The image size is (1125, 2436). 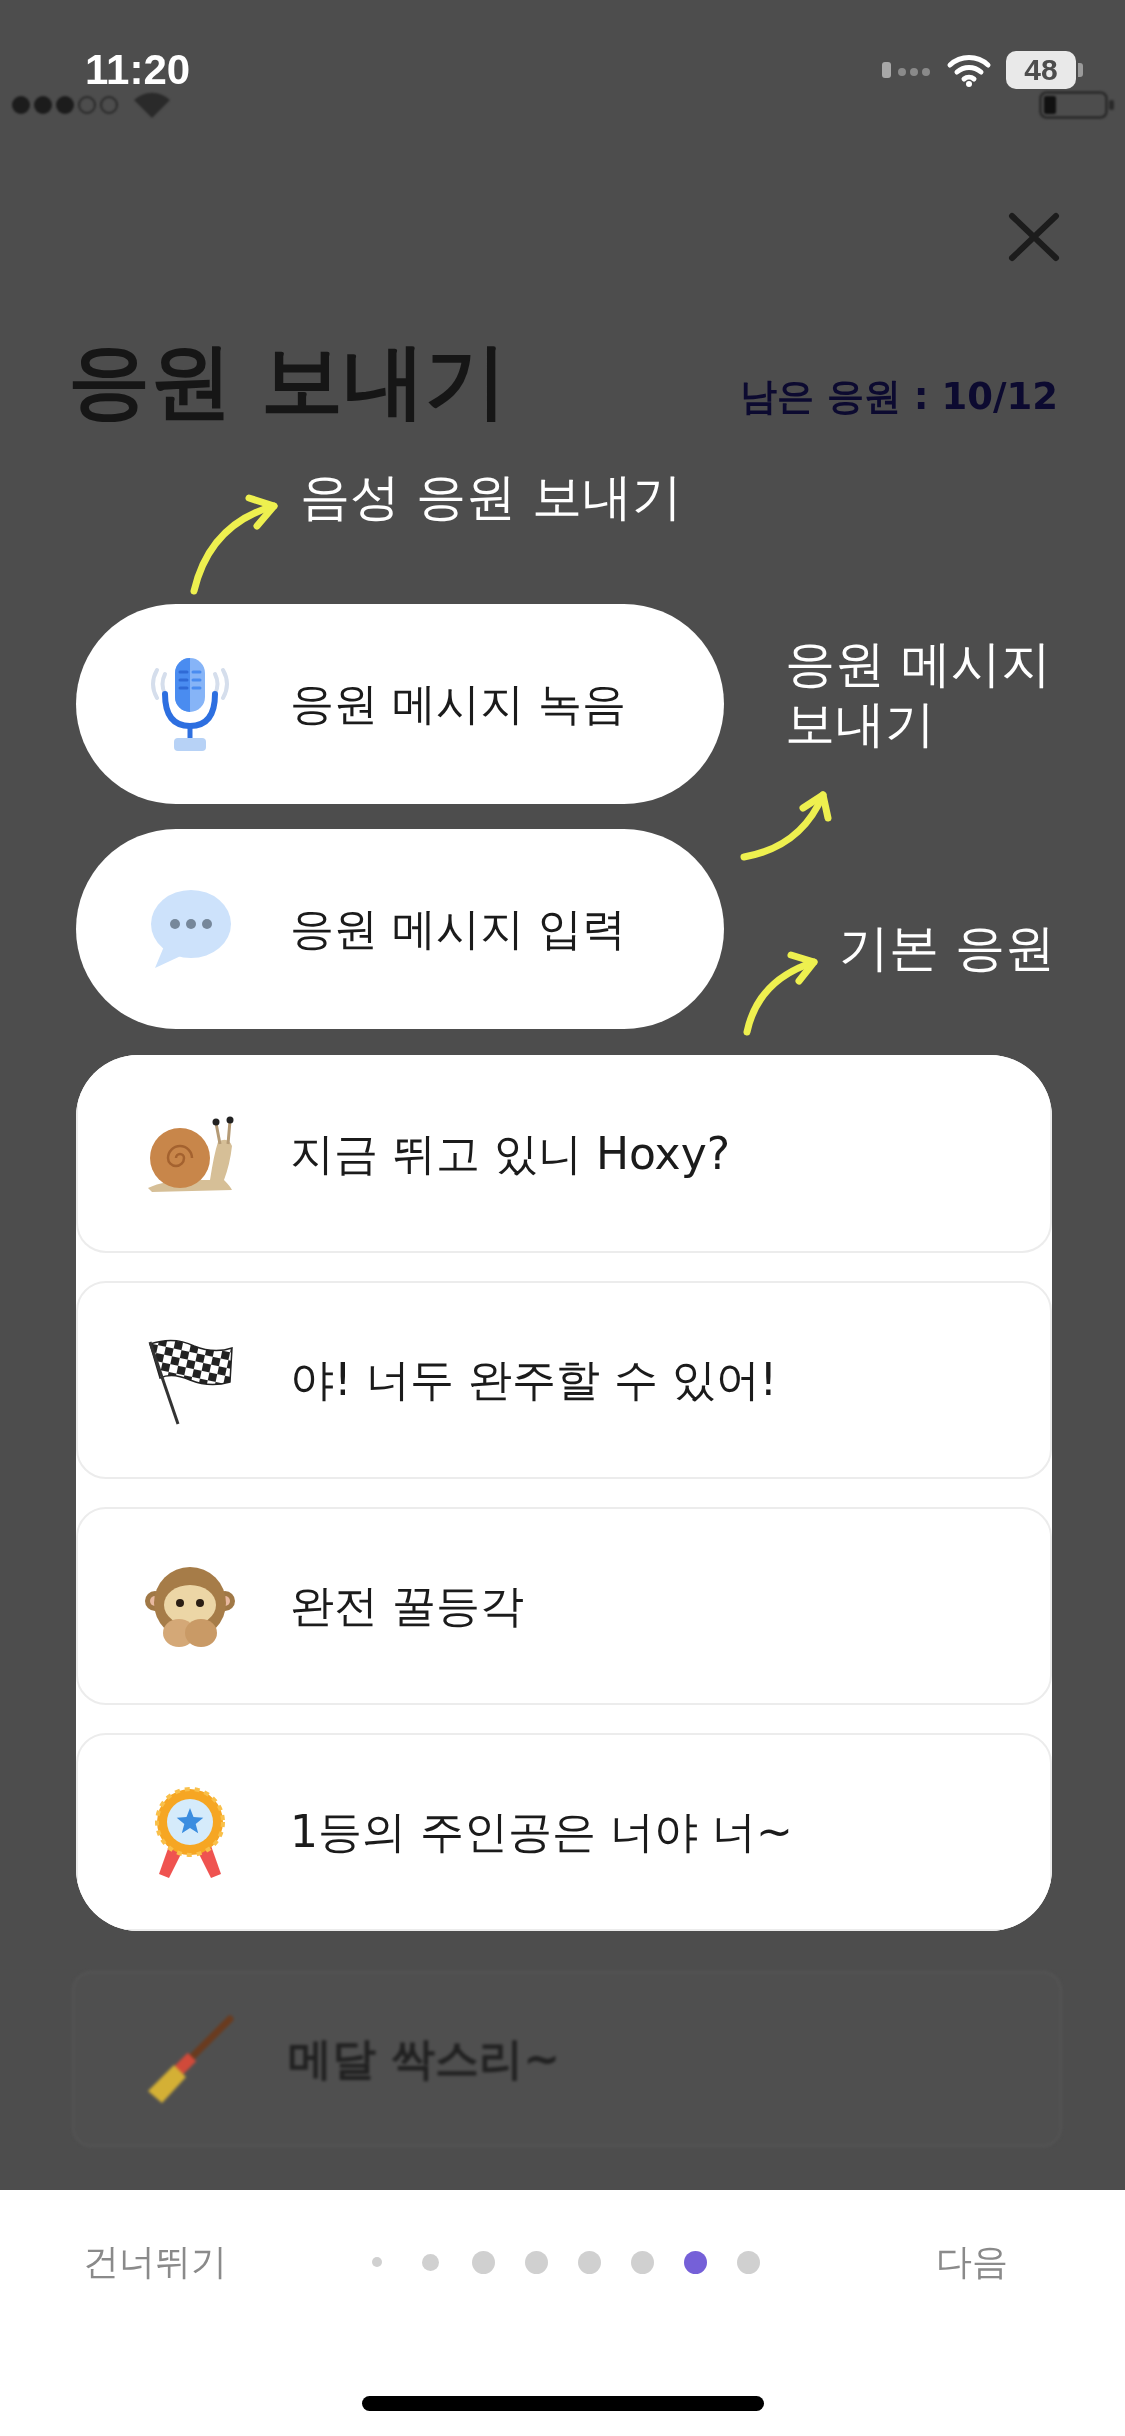 What do you see at coordinates (1044, 70) in the screenshot?
I see `battery-indicator: 48` at bounding box center [1044, 70].